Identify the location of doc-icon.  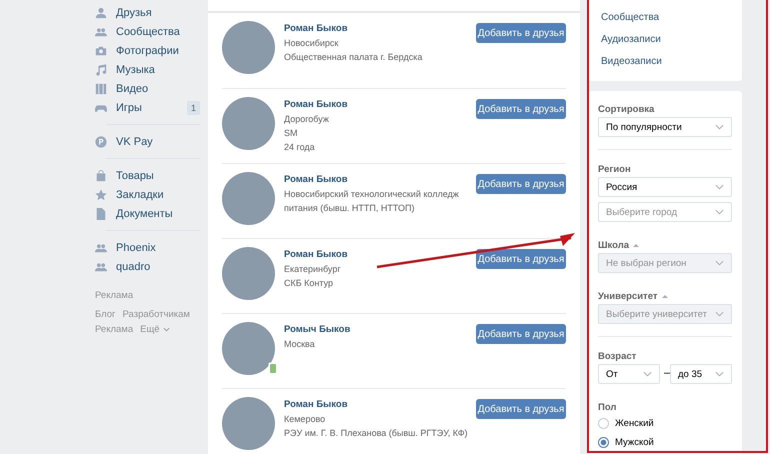
(101, 214).